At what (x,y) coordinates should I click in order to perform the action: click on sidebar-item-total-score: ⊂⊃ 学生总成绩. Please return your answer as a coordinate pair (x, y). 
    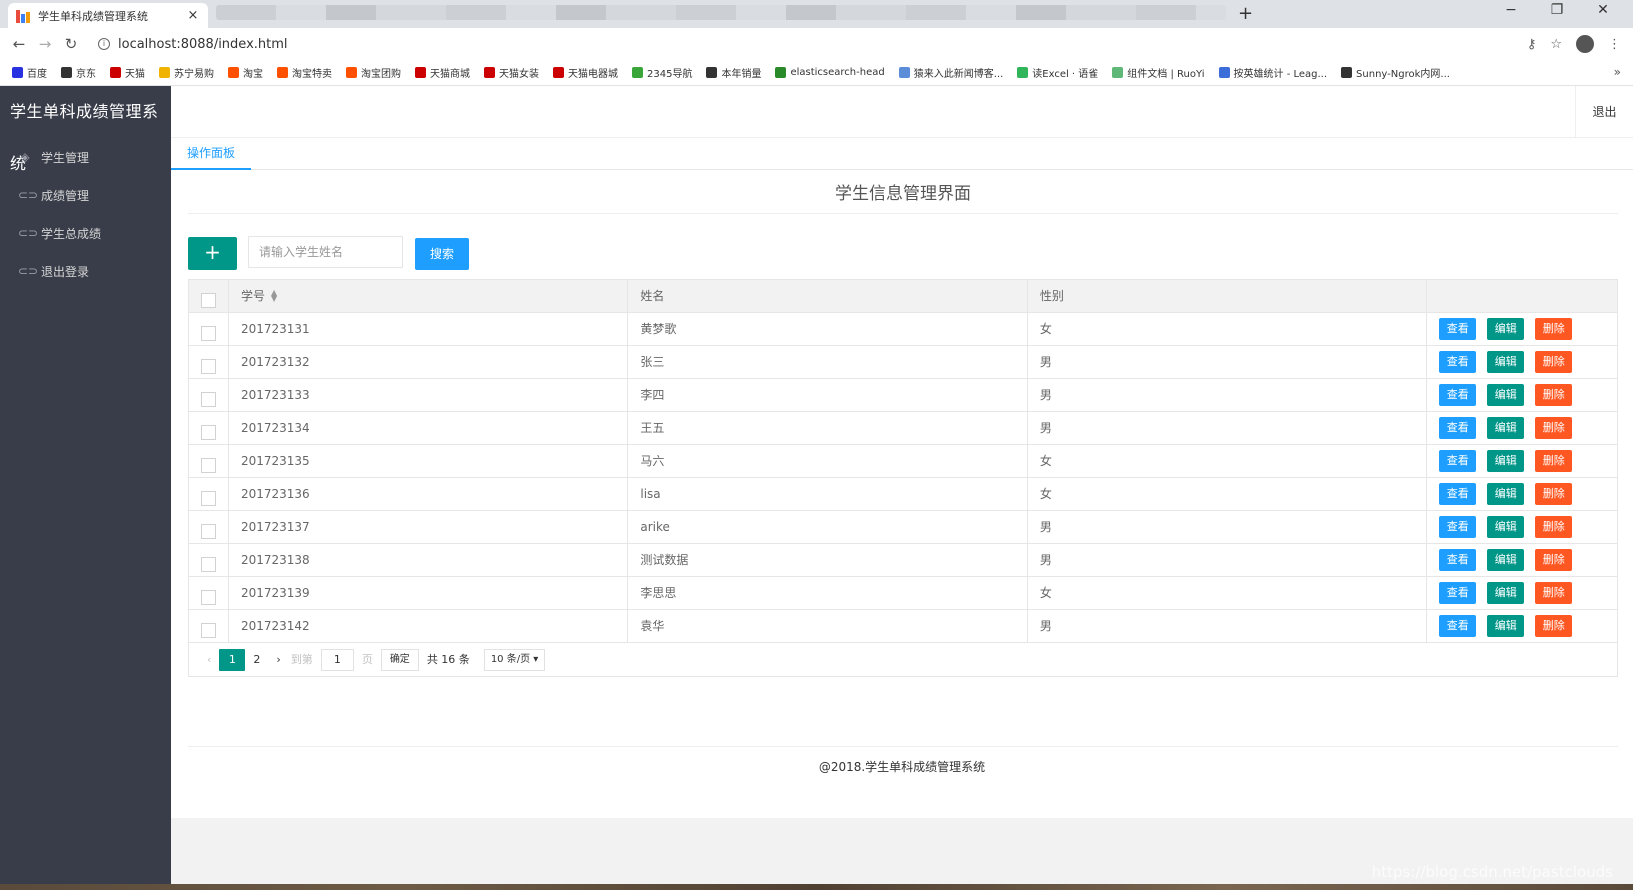
    Looking at the image, I should click on (85, 233).